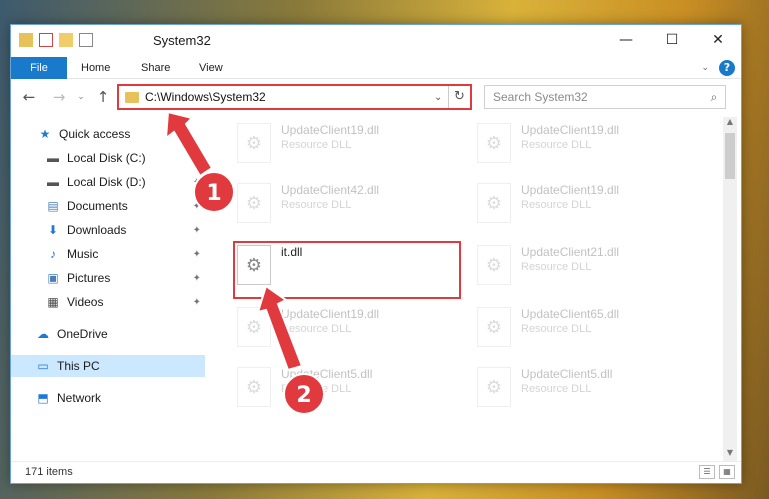  What do you see at coordinates (211, 68) in the screenshot?
I see `tab-view: View` at bounding box center [211, 68].